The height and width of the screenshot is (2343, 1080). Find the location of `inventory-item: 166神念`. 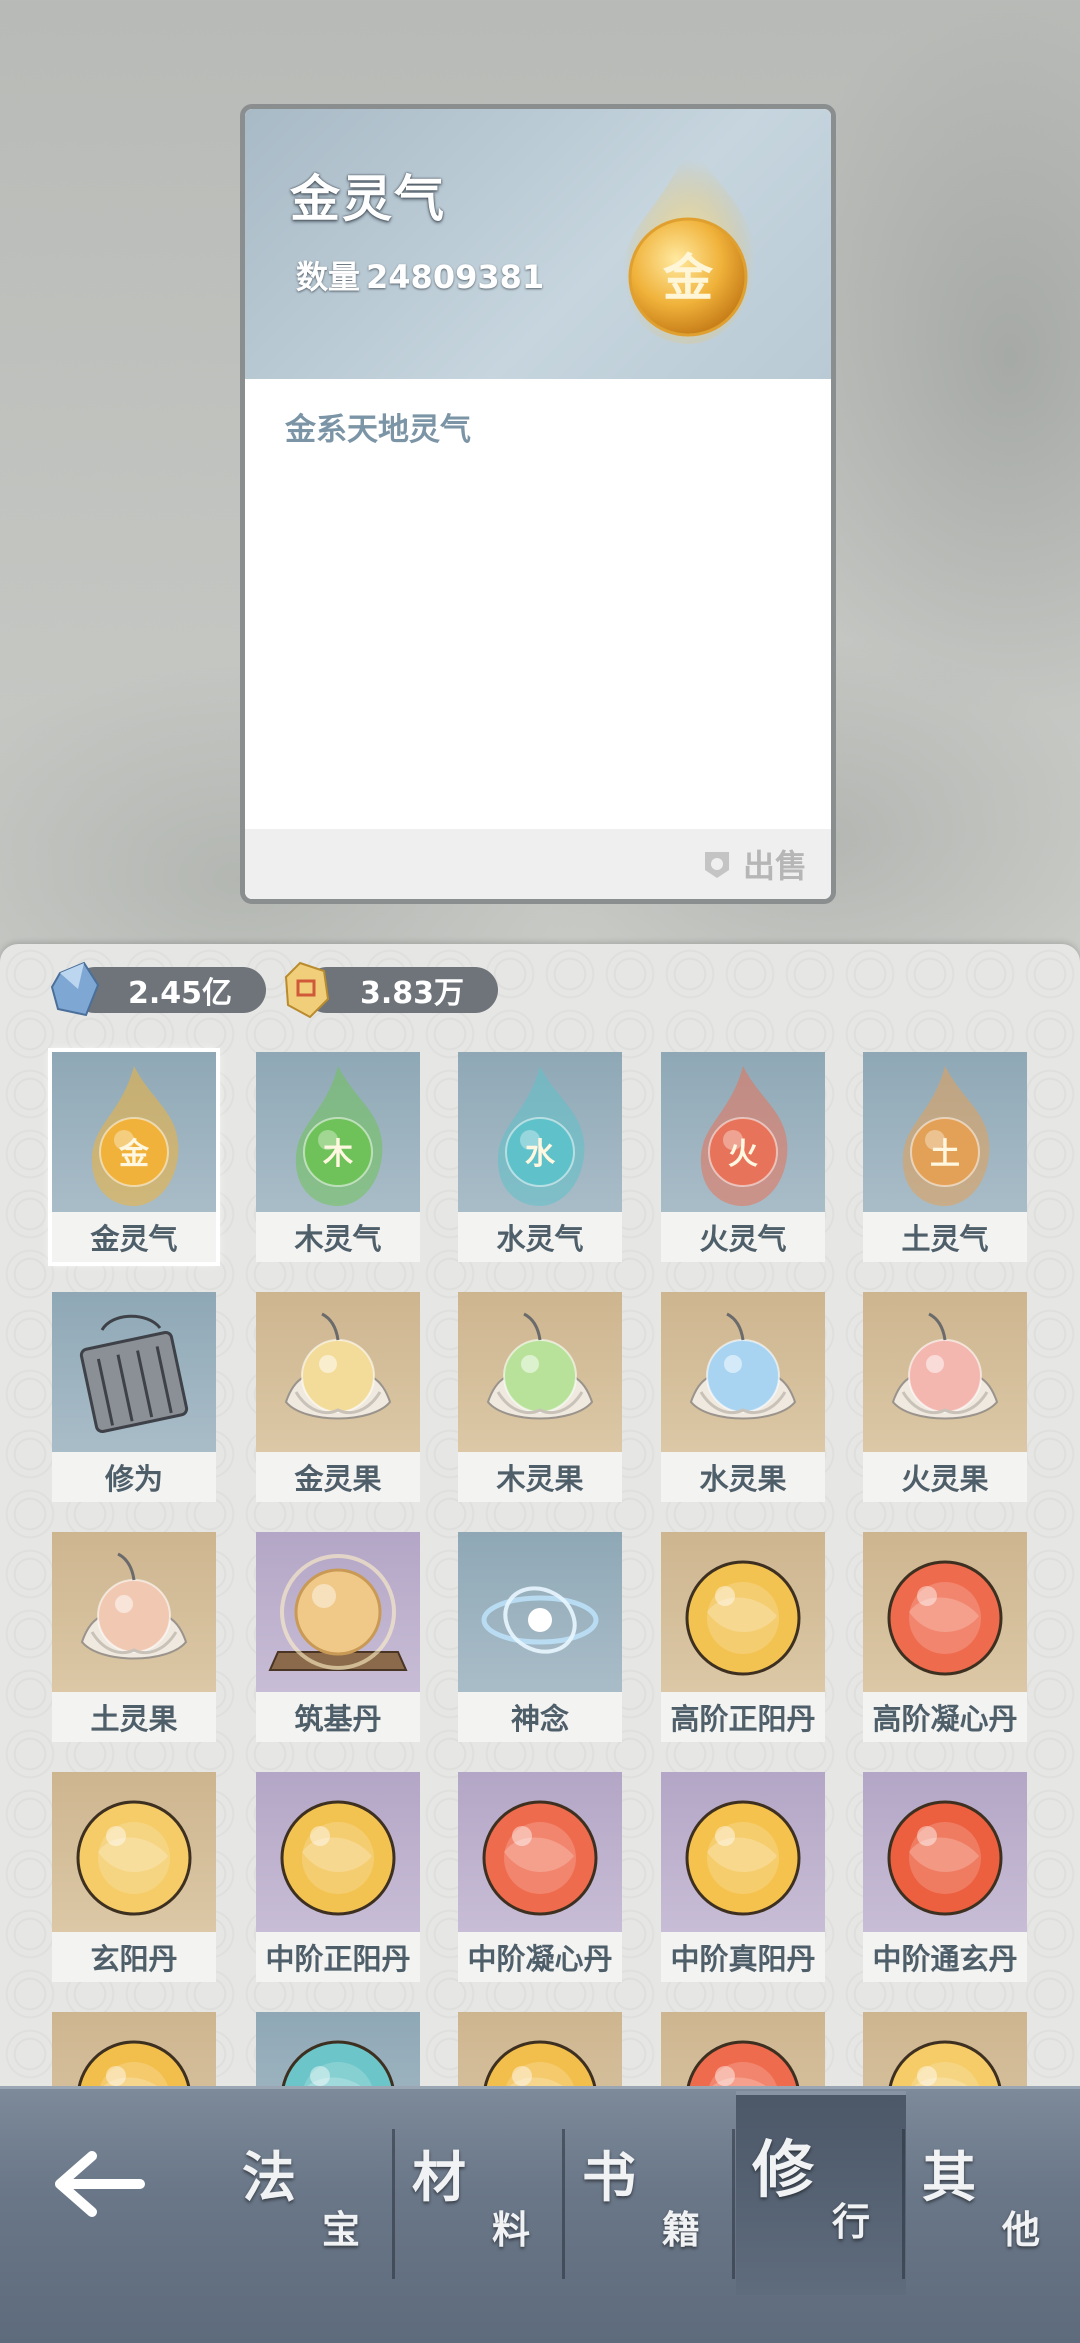

inventory-item: 166神念 is located at coordinates (540, 1637).